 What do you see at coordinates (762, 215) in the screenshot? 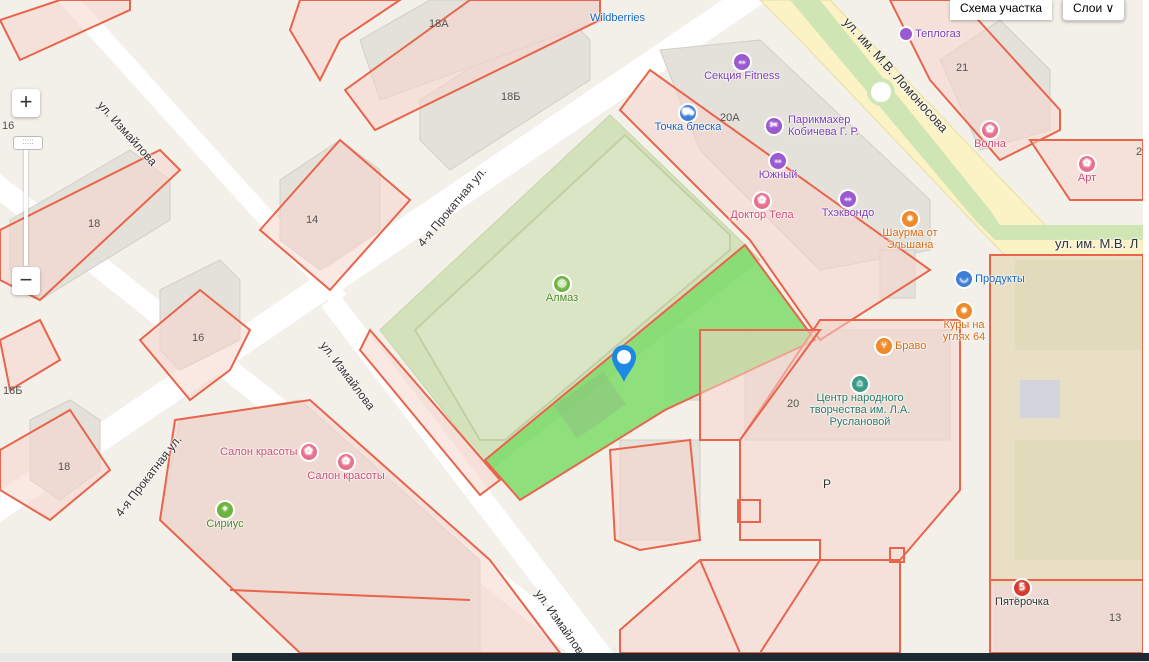
I see `doktor-label: Доктор Тела` at bounding box center [762, 215].